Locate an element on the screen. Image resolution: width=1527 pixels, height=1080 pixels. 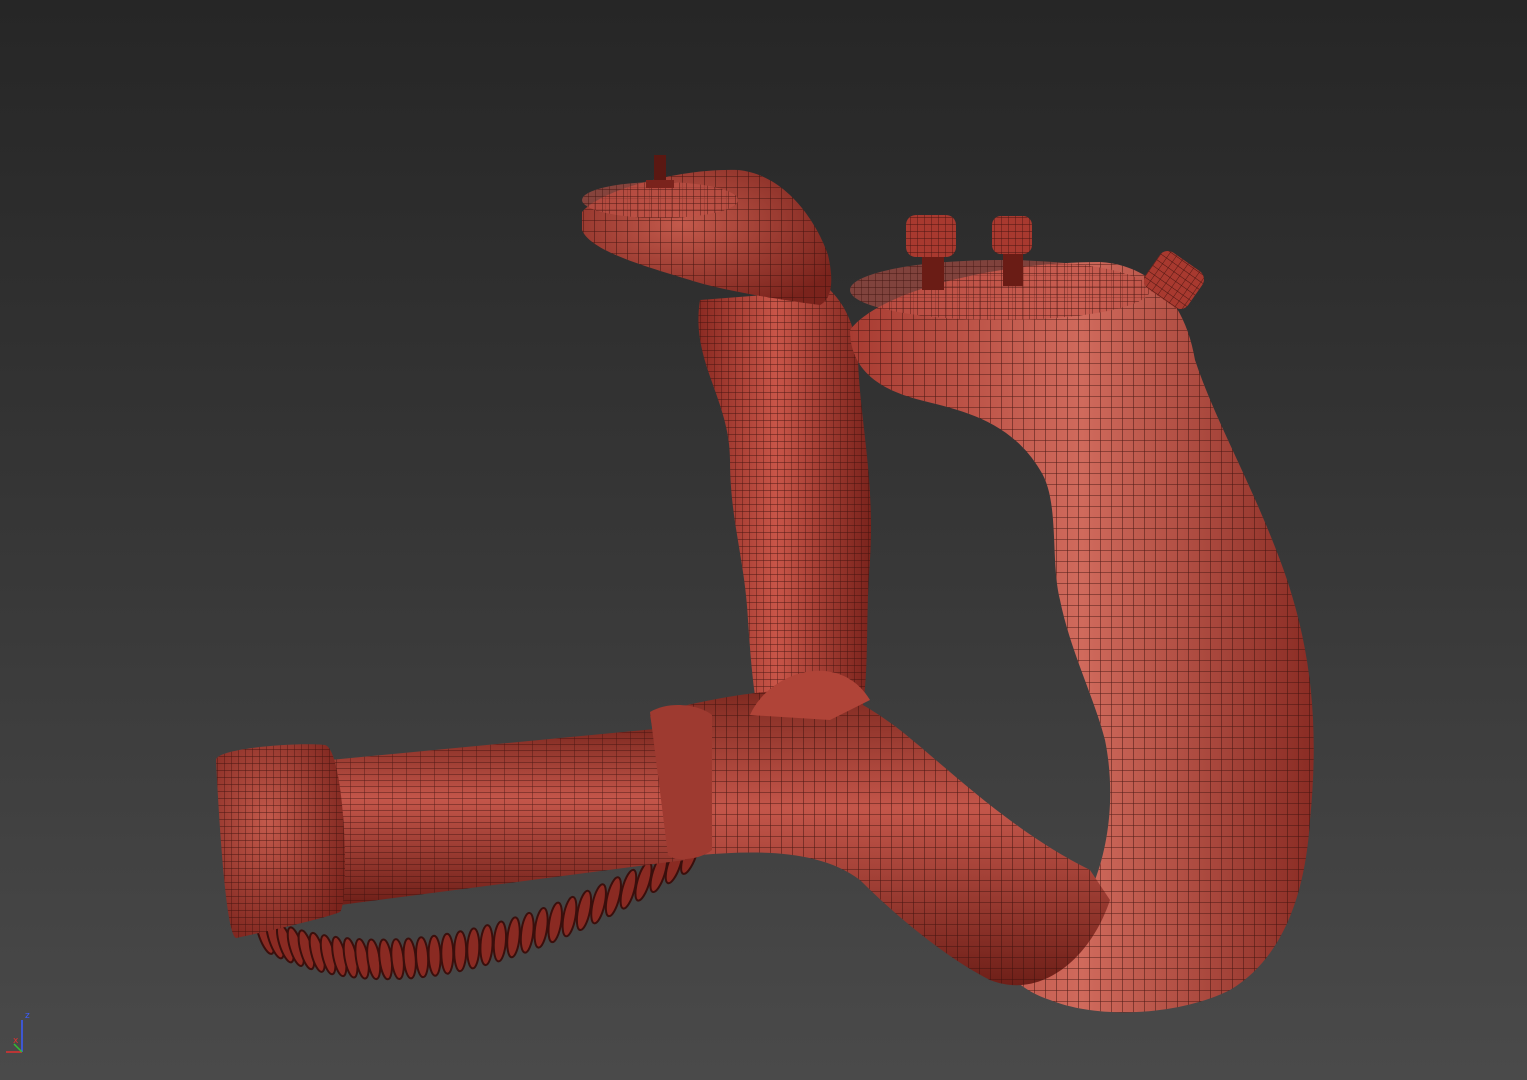
center-junction is located at coordinates (880, 828).